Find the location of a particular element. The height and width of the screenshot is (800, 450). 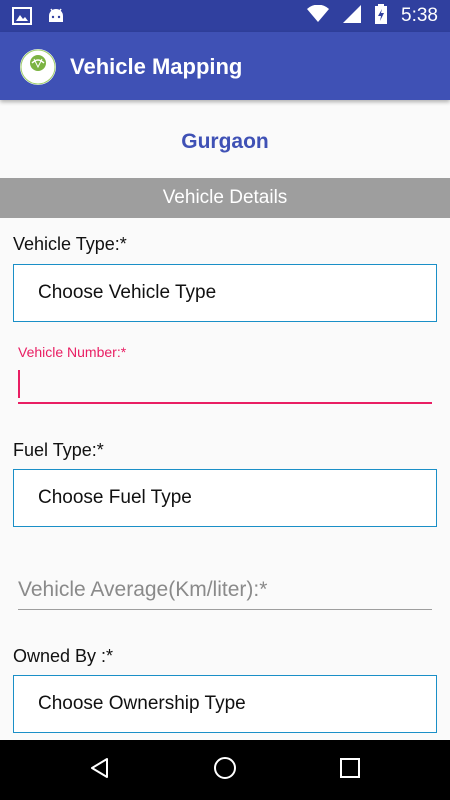

recents-button is located at coordinates (350, 770).